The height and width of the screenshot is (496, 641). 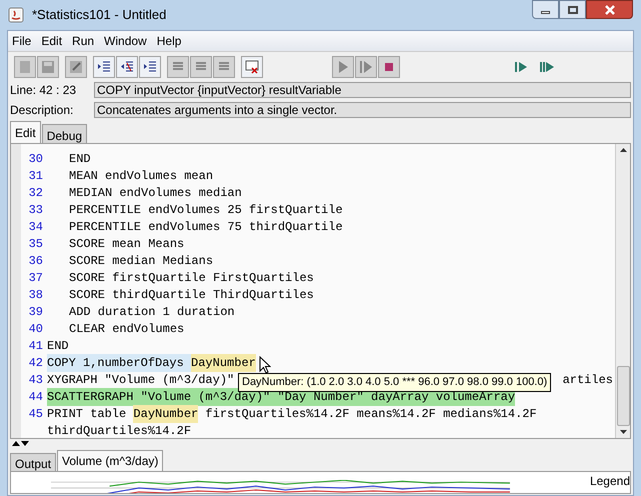 What do you see at coordinates (127, 67) in the screenshot?
I see `outdent-icon` at bounding box center [127, 67].